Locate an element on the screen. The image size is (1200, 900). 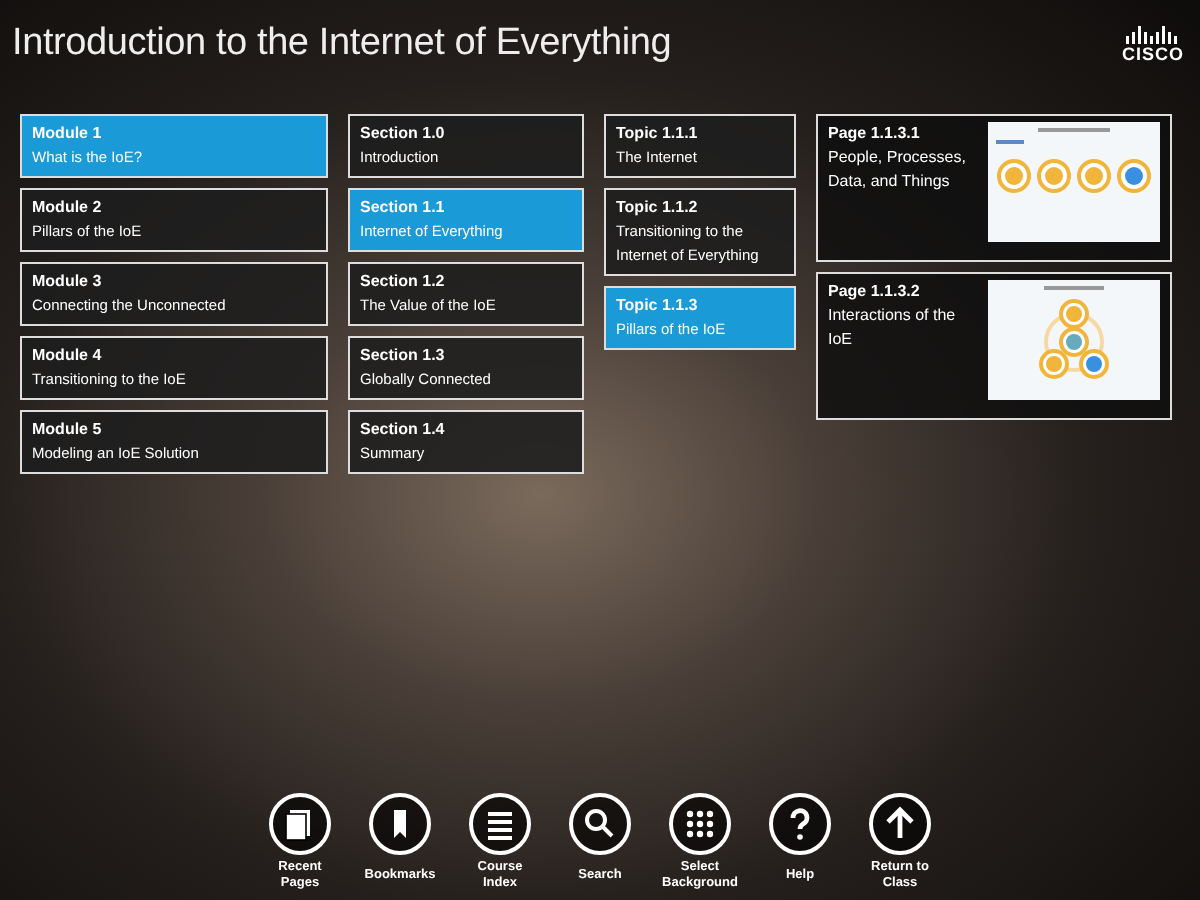
tile-heading: Module 2 is located at coordinates (68, 208).